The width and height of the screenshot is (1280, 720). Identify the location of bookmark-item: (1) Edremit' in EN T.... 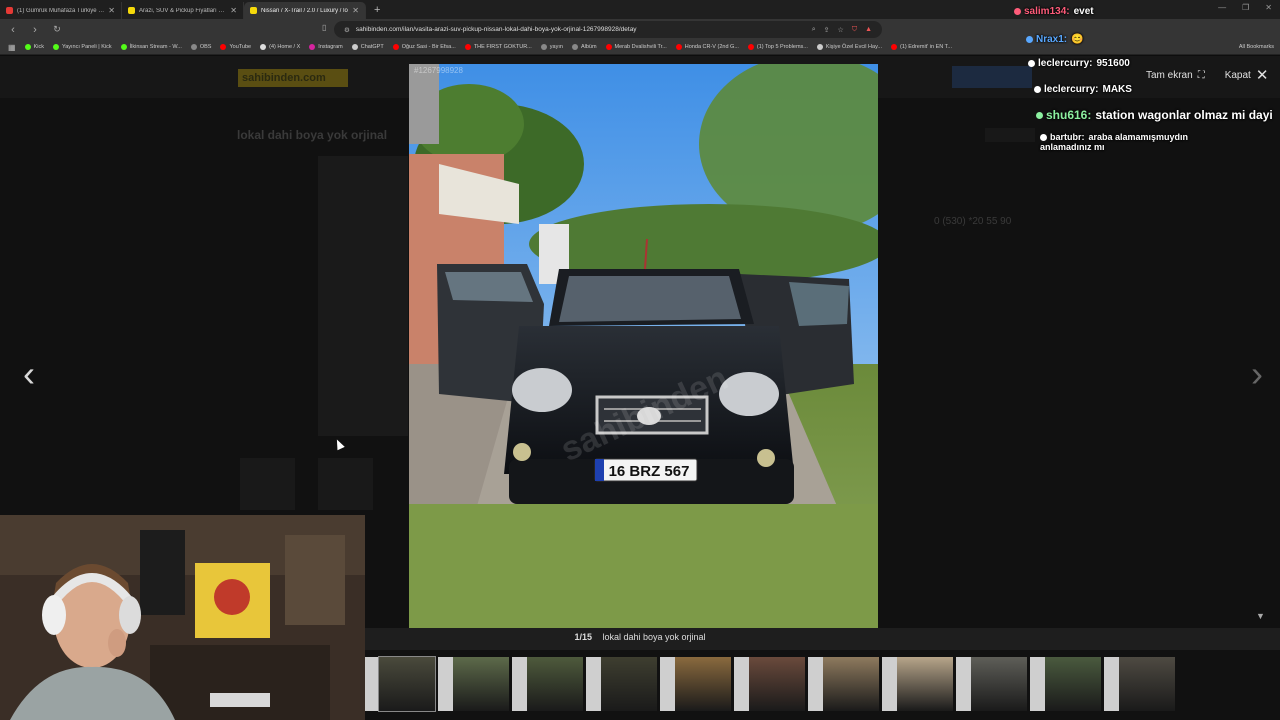
(921, 47).